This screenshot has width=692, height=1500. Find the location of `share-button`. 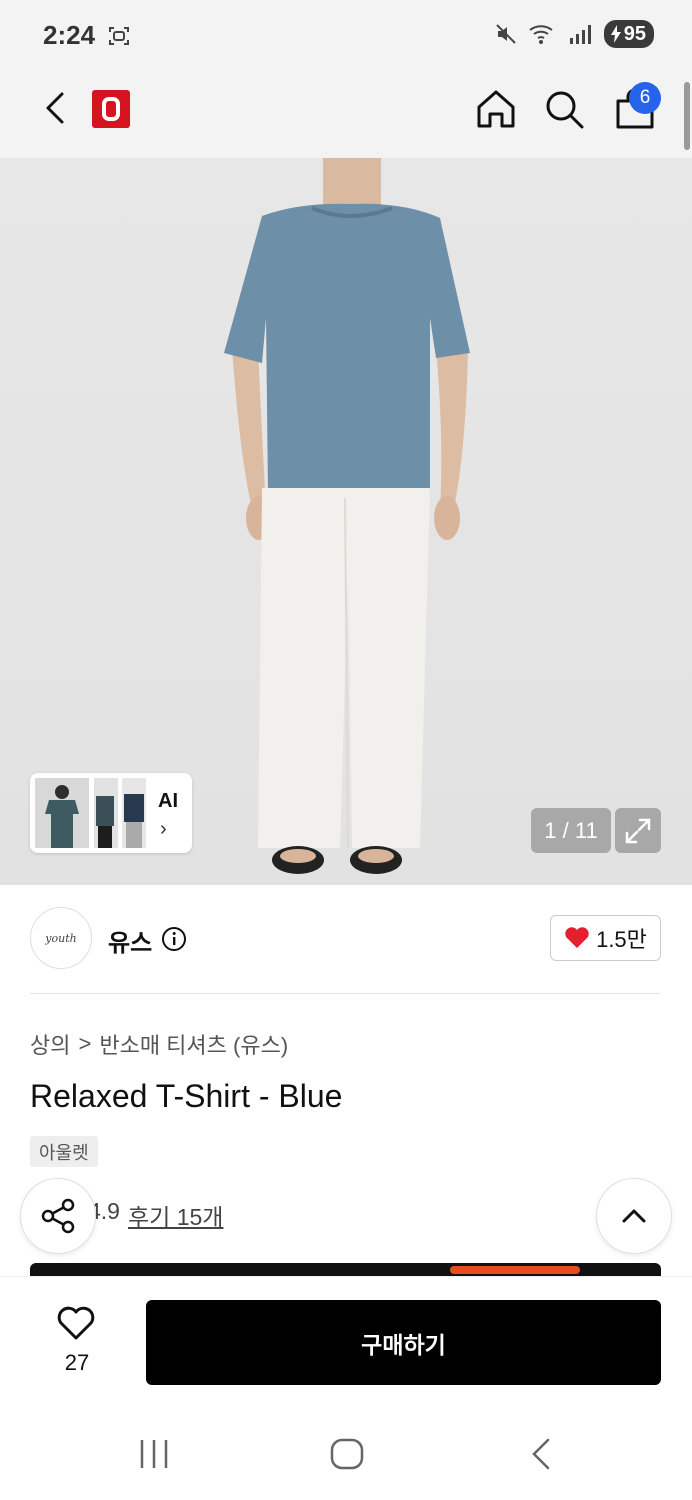

share-button is located at coordinates (58, 1216).